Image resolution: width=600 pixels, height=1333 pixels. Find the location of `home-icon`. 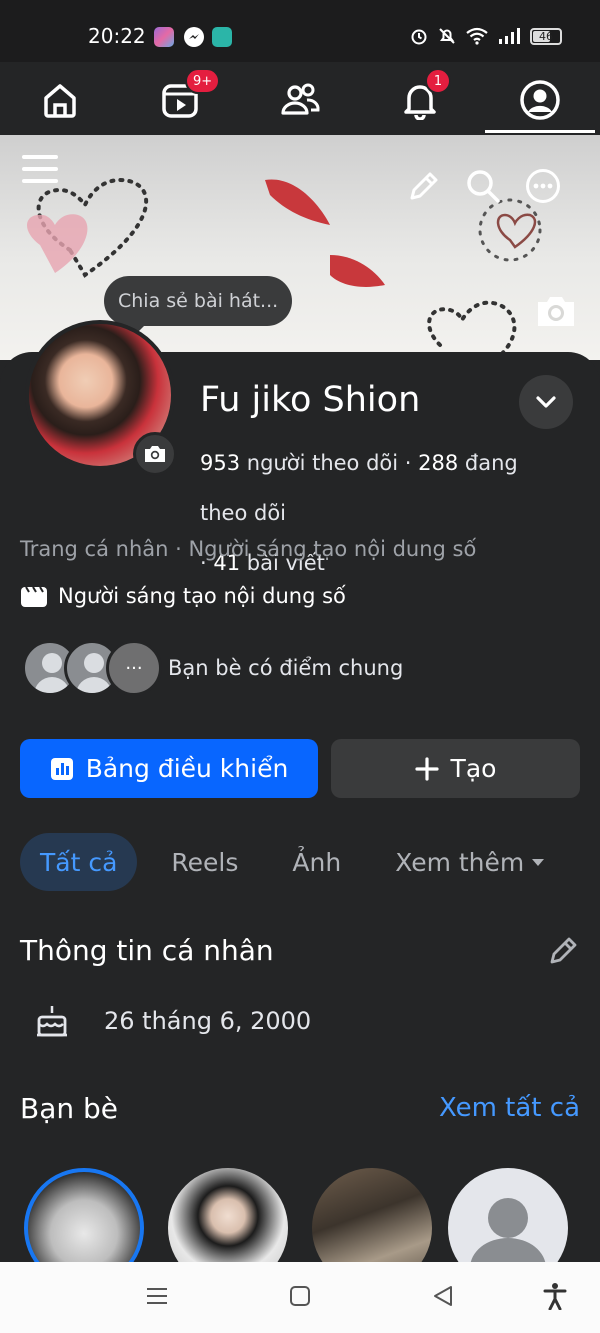

home-icon is located at coordinates (60, 101).